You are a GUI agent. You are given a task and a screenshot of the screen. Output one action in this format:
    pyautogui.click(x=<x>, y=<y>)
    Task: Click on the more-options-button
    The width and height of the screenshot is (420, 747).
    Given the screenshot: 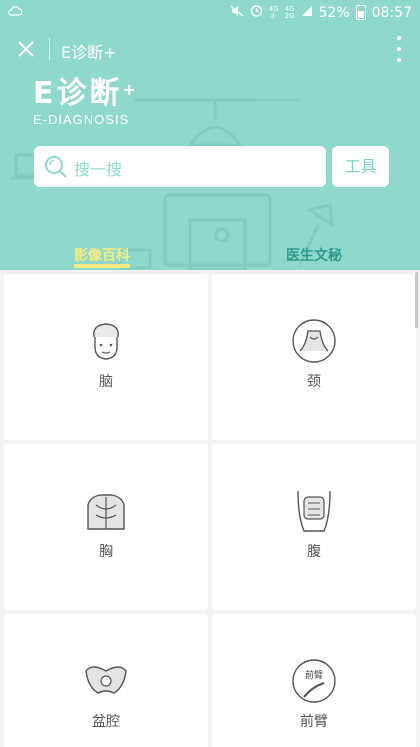 What is the action you would take?
    pyautogui.click(x=399, y=49)
    